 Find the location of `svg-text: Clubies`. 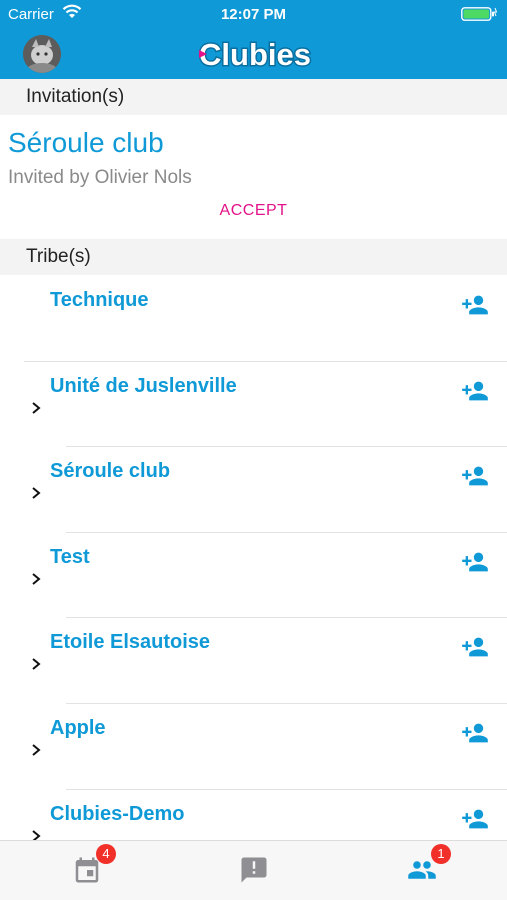

svg-text: Clubies is located at coordinates (255, 54).